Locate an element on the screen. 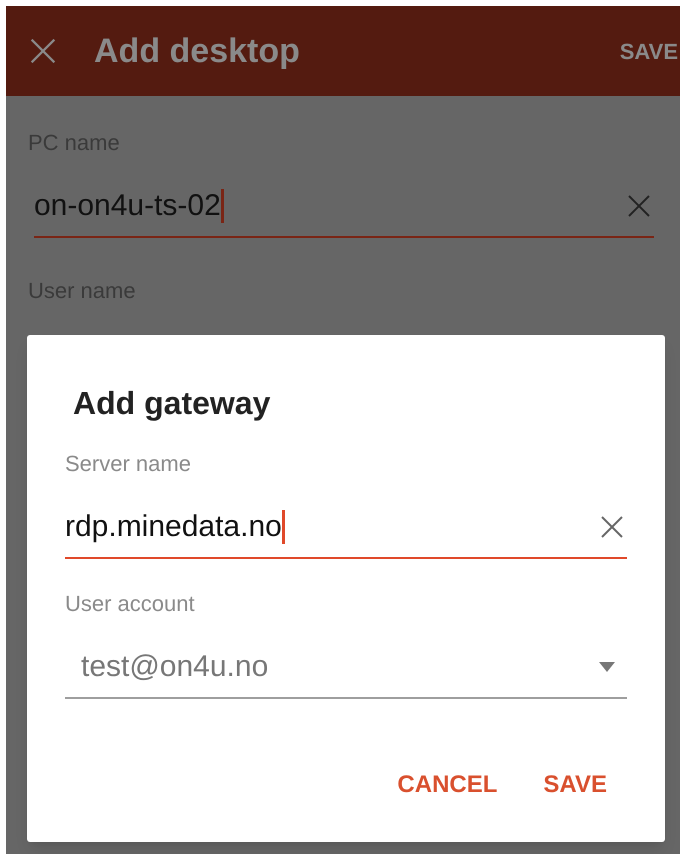 The width and height of the screenshot is (680, 854). app-bar-title: Add desktop is located at coordinates (197, 51).